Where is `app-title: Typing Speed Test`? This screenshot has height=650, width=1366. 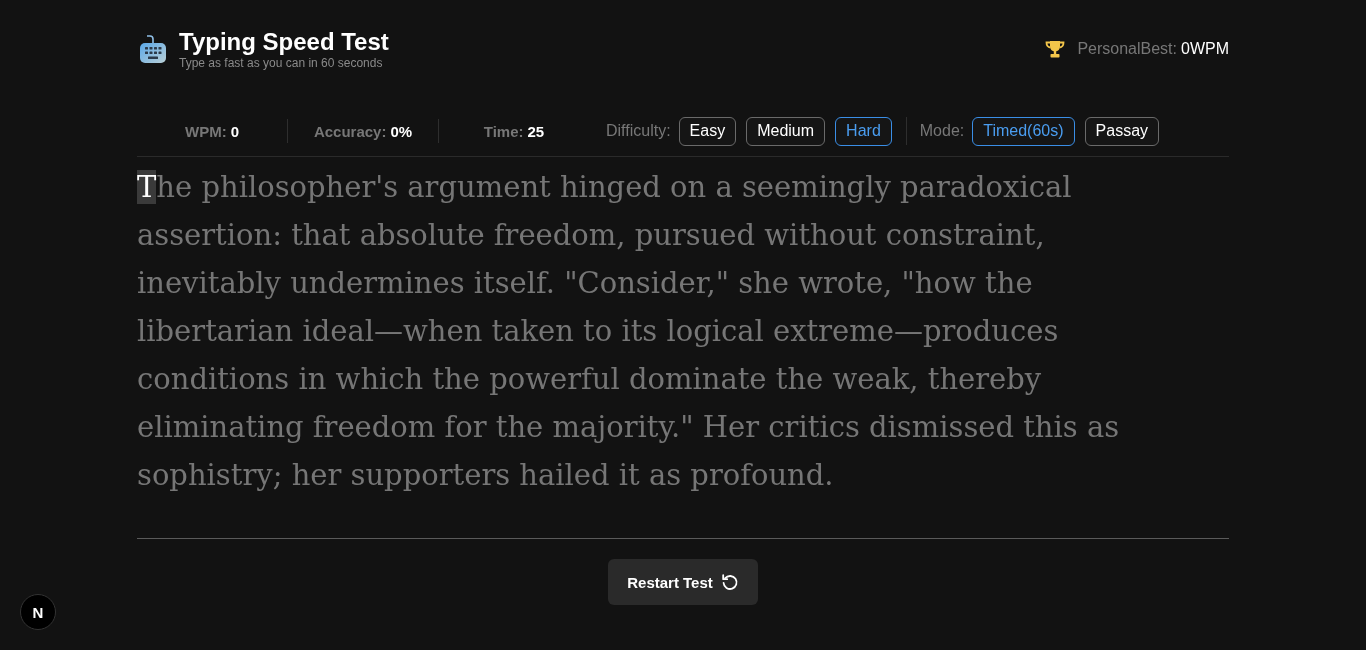
app-title: Typing Speed Test is located at coordinates (284, 42).